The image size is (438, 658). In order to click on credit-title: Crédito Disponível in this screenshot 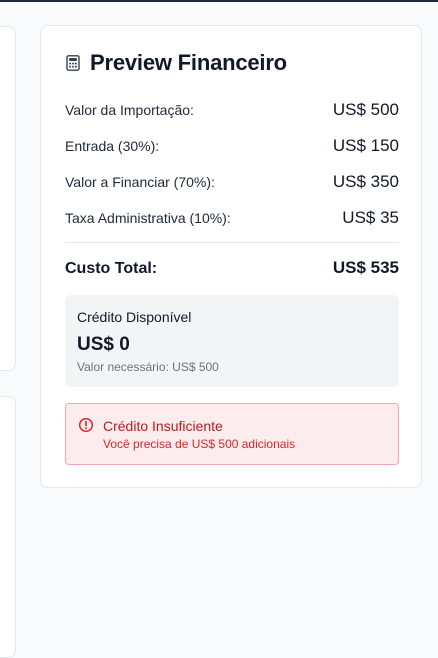, I will do `click(134, 317)`.